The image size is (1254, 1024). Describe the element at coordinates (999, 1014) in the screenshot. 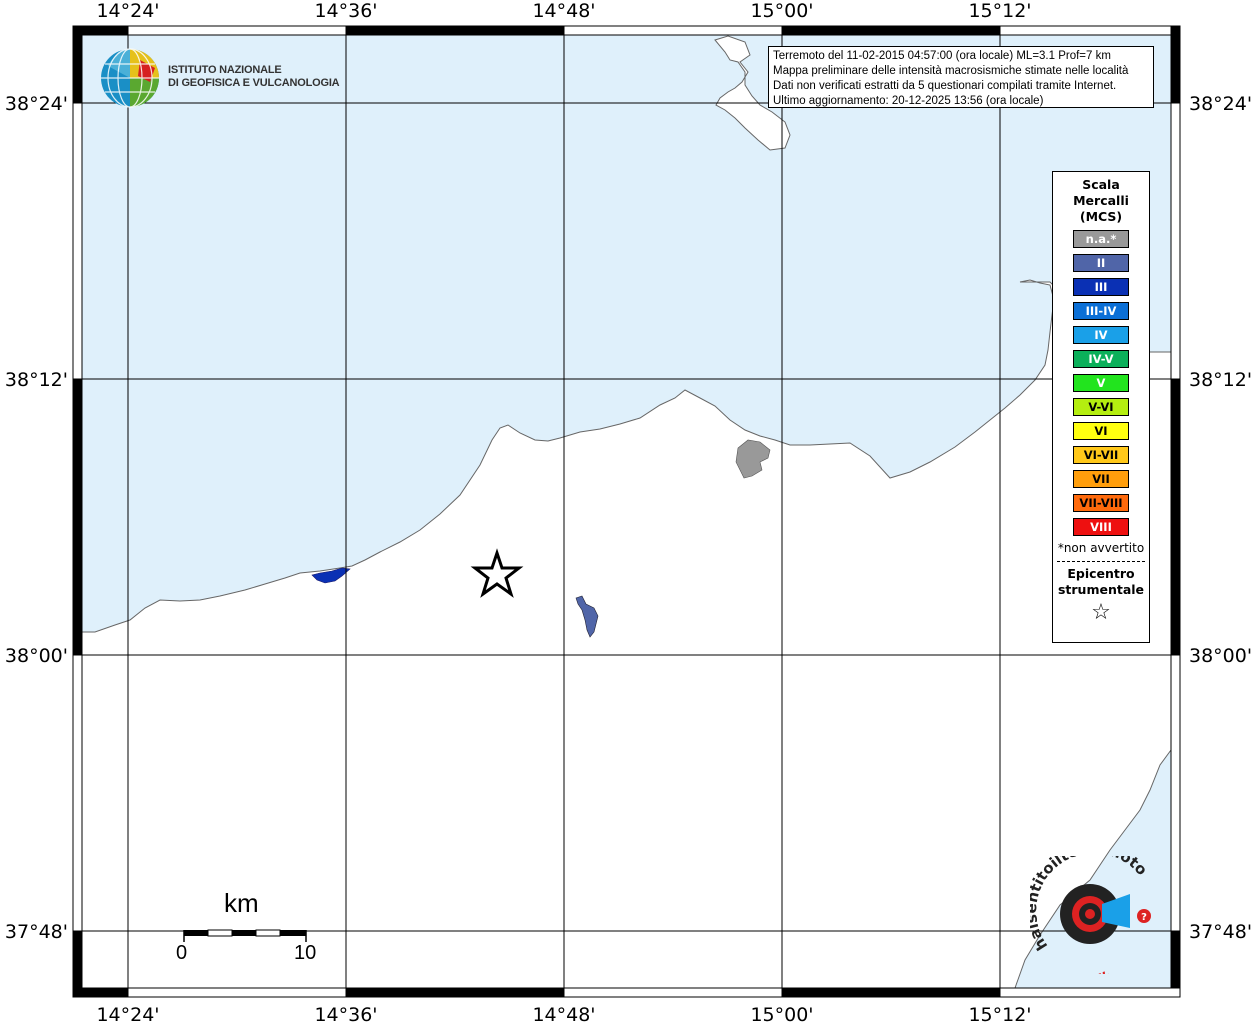

I see `lon-label-bottom: 15°12'` at that location.